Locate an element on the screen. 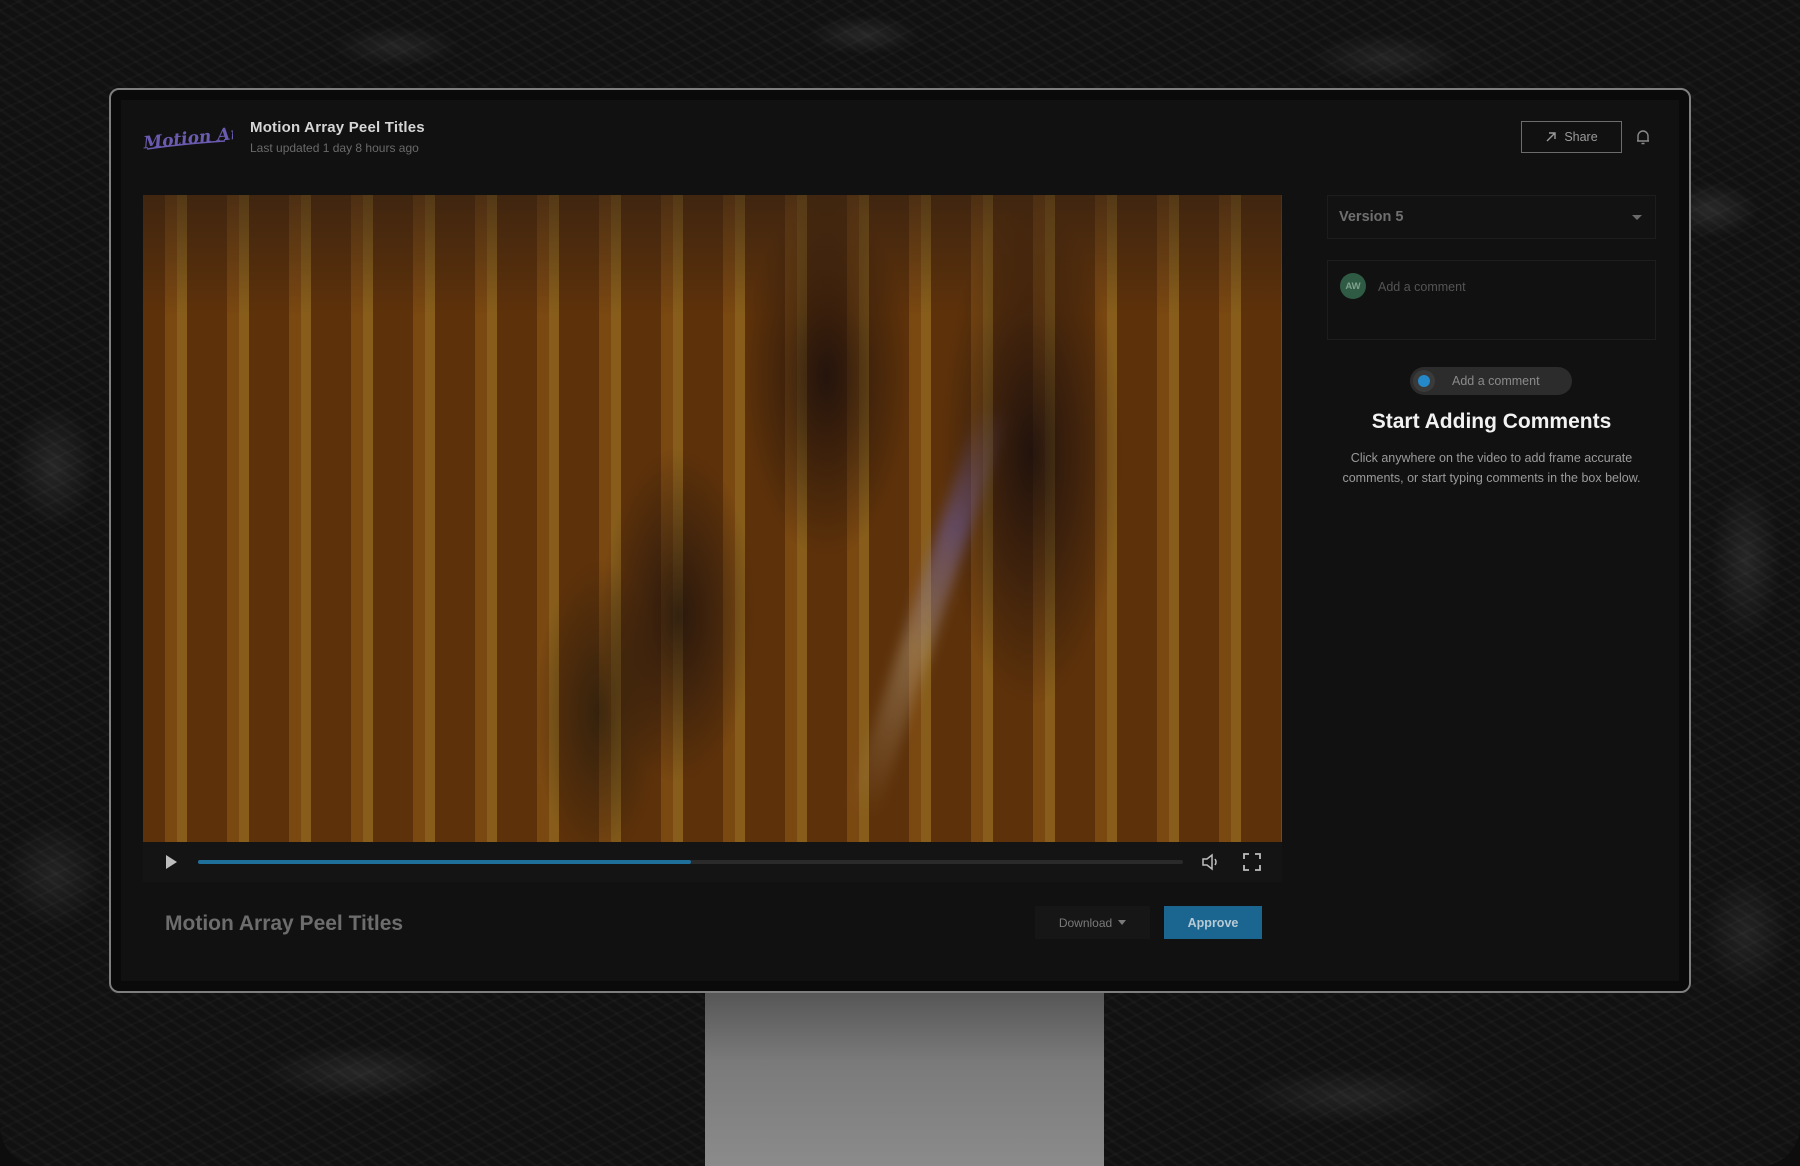  project-title: Motion Array Peel Titles is located at coordinates (337, 127).